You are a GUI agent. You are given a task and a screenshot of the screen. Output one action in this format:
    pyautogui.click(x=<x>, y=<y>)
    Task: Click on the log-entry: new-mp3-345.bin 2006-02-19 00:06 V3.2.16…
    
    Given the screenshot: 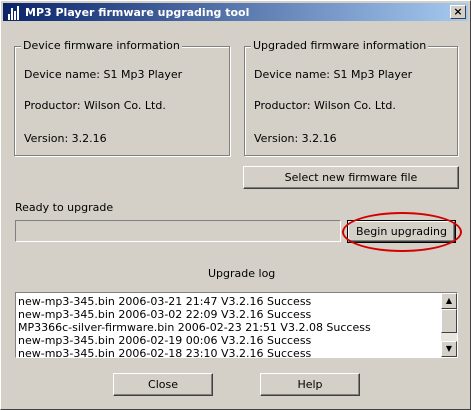 What is the action you would take?
    pyautogui.click(x=229, y=340)
    